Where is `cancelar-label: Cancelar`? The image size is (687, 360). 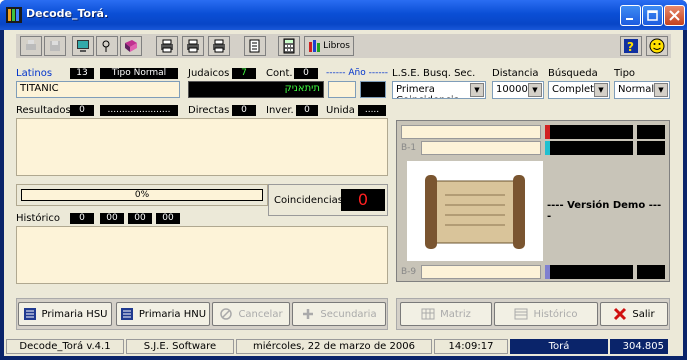
cancelar-label: Cancelar is located at coordinates (260, 314).